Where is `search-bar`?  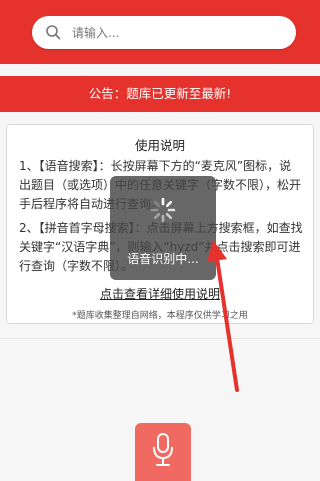
search-bar is located at coordinates (164, 32).